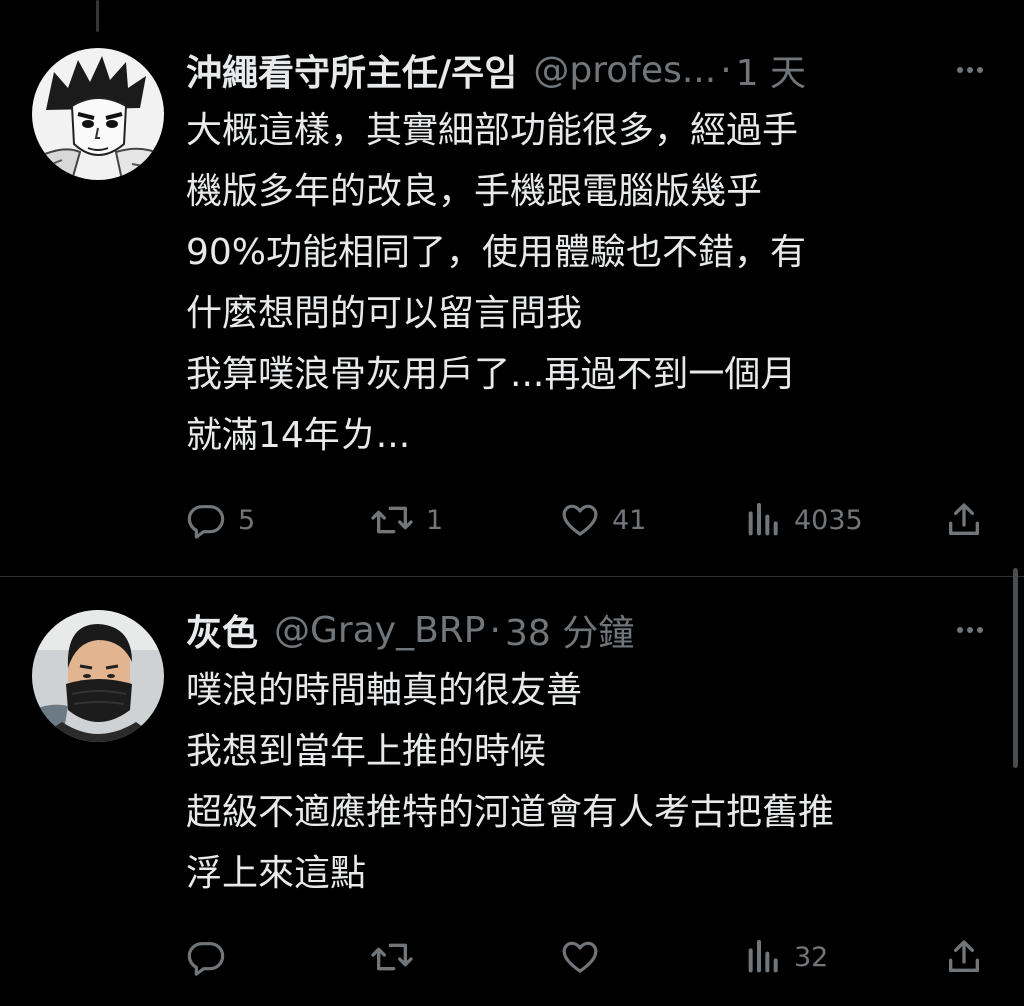  What do you see at coordinates (629, 520) in the screenshot?
I see `like-count: 41` at bounding box center [629, 520].